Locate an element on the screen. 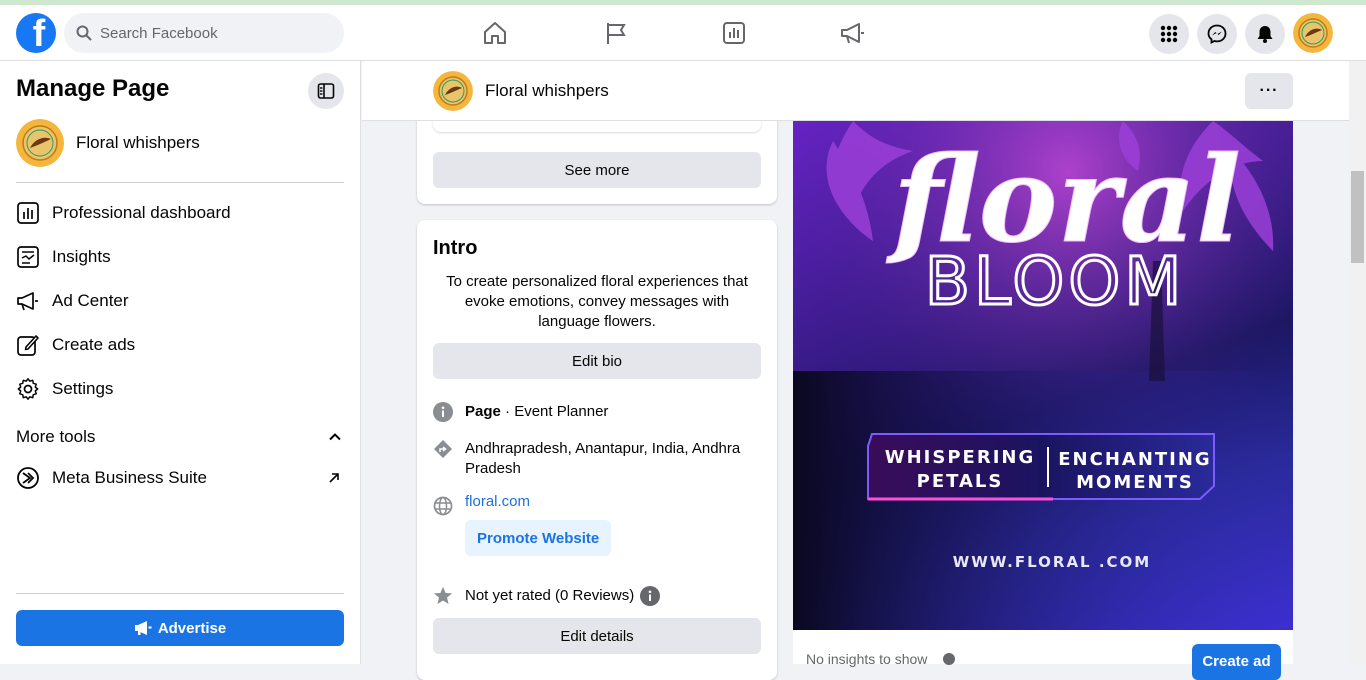 This screenshot has height=680, width=1366. sidebar-item-insights: Insights is located at coordinates (180, 257).